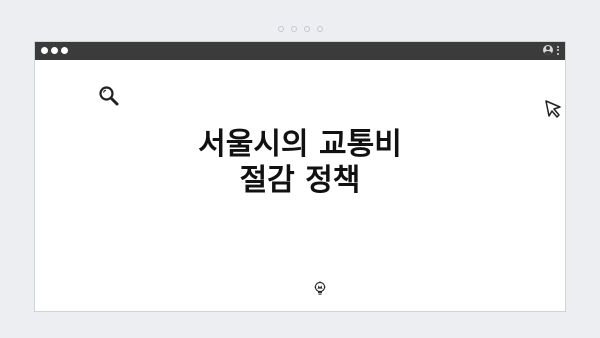  What do you see at coordinates (558, 50) in the screenshot?
I see `kebab-menu-icon` at bounding box center [558, 50].